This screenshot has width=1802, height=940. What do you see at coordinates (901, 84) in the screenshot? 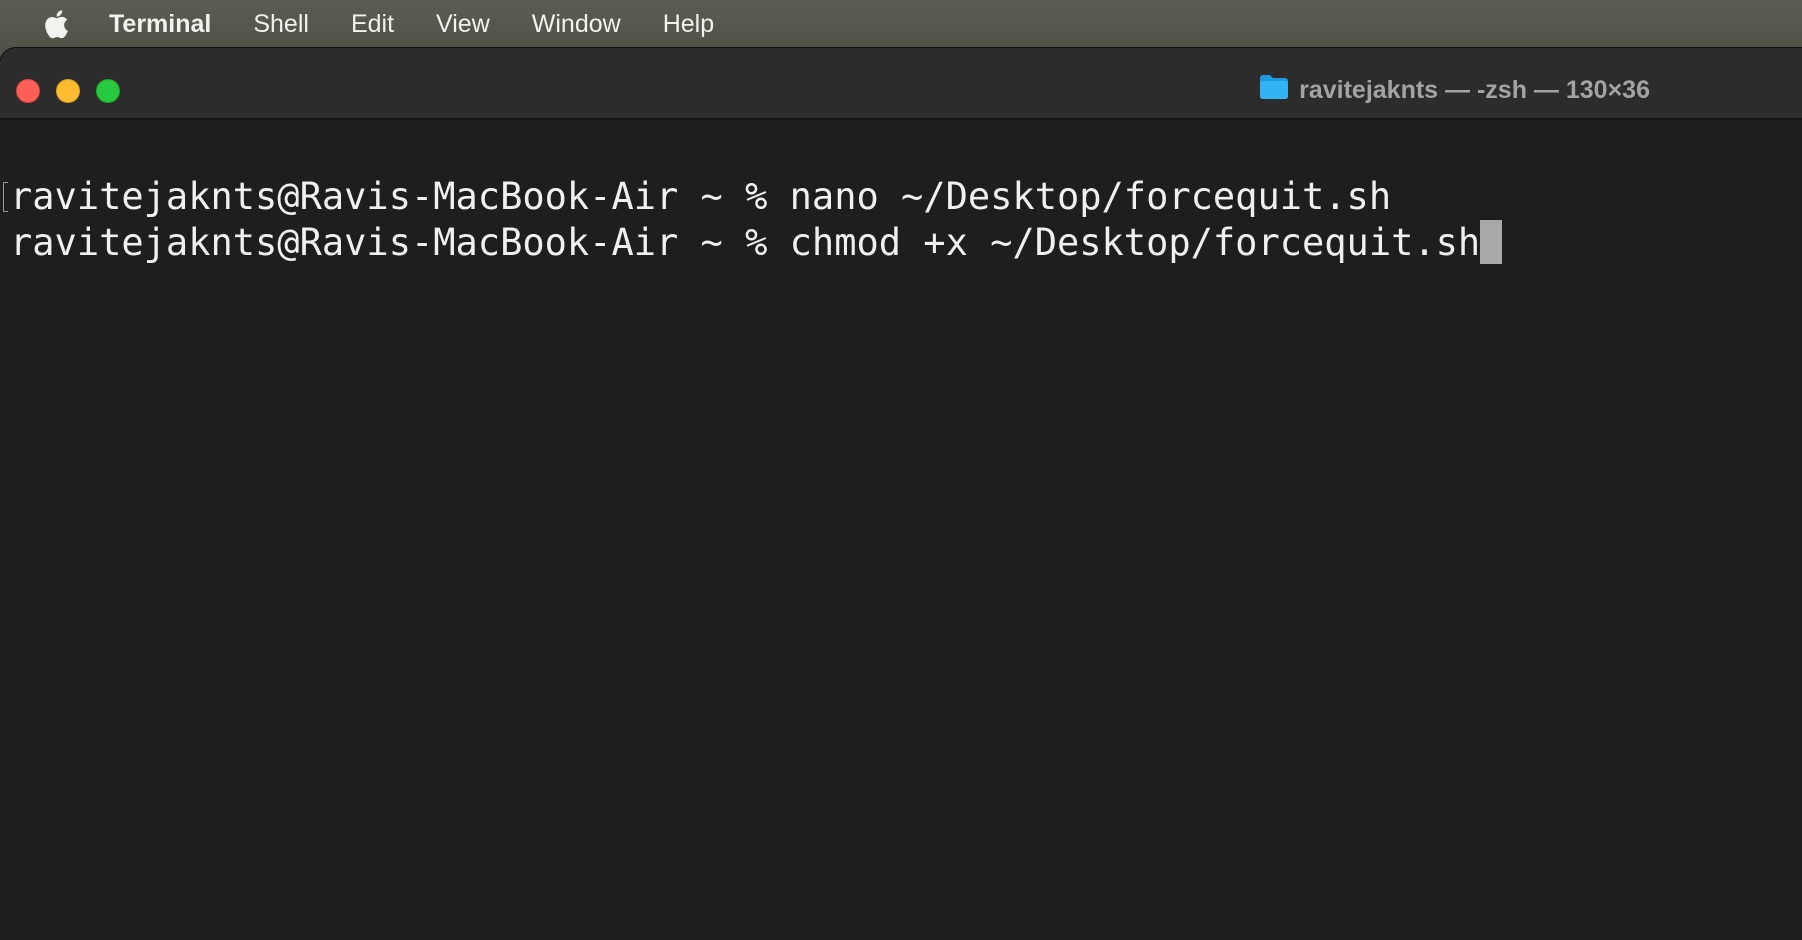
I see `window-titlebar: ravitejaknts — -zsh — 130×36` at bounding box center [901, 84].